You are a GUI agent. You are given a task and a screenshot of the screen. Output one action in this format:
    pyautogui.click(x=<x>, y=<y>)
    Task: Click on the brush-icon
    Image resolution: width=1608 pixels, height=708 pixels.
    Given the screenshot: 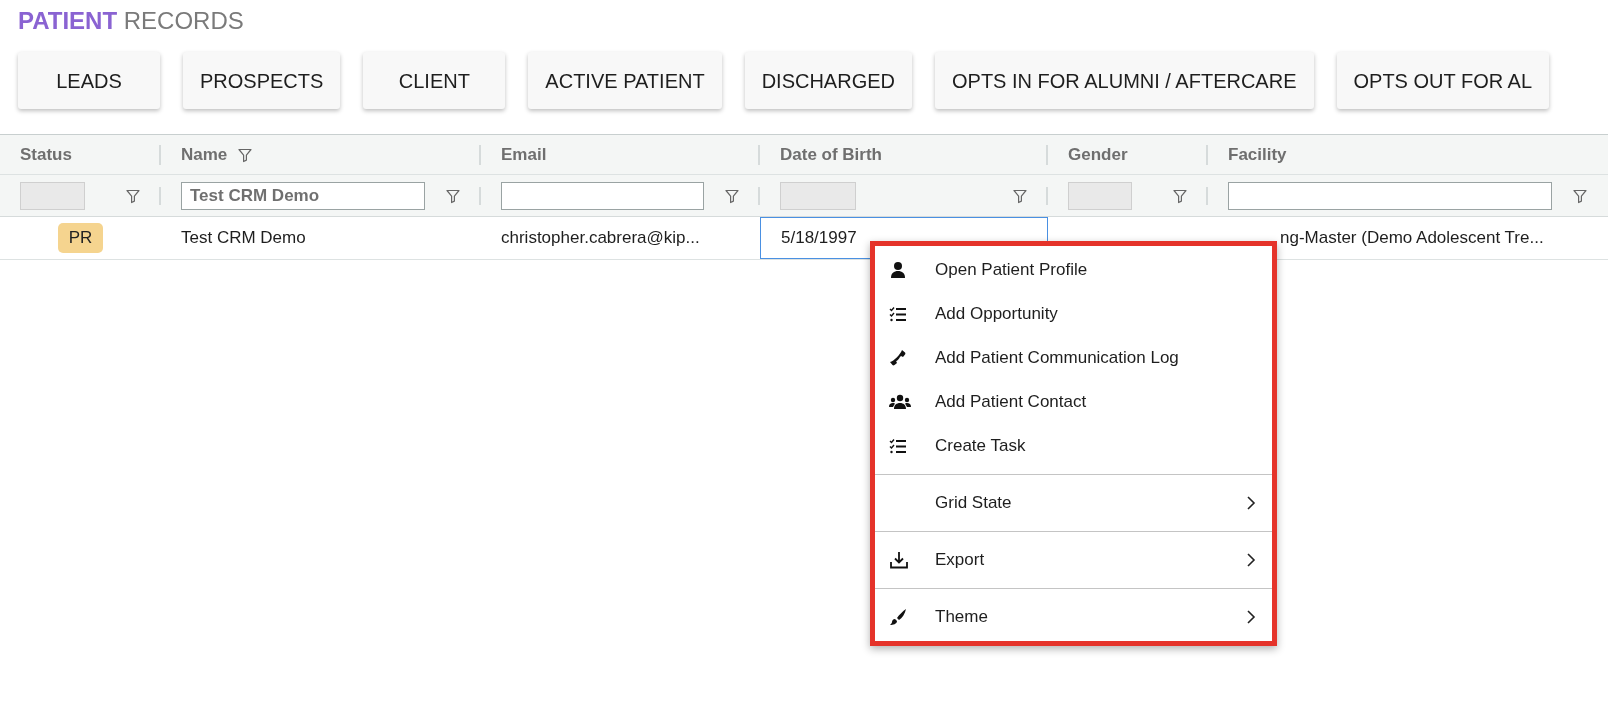 What is the action you would take?
    pyautogui.click(x=898, y=617)
    